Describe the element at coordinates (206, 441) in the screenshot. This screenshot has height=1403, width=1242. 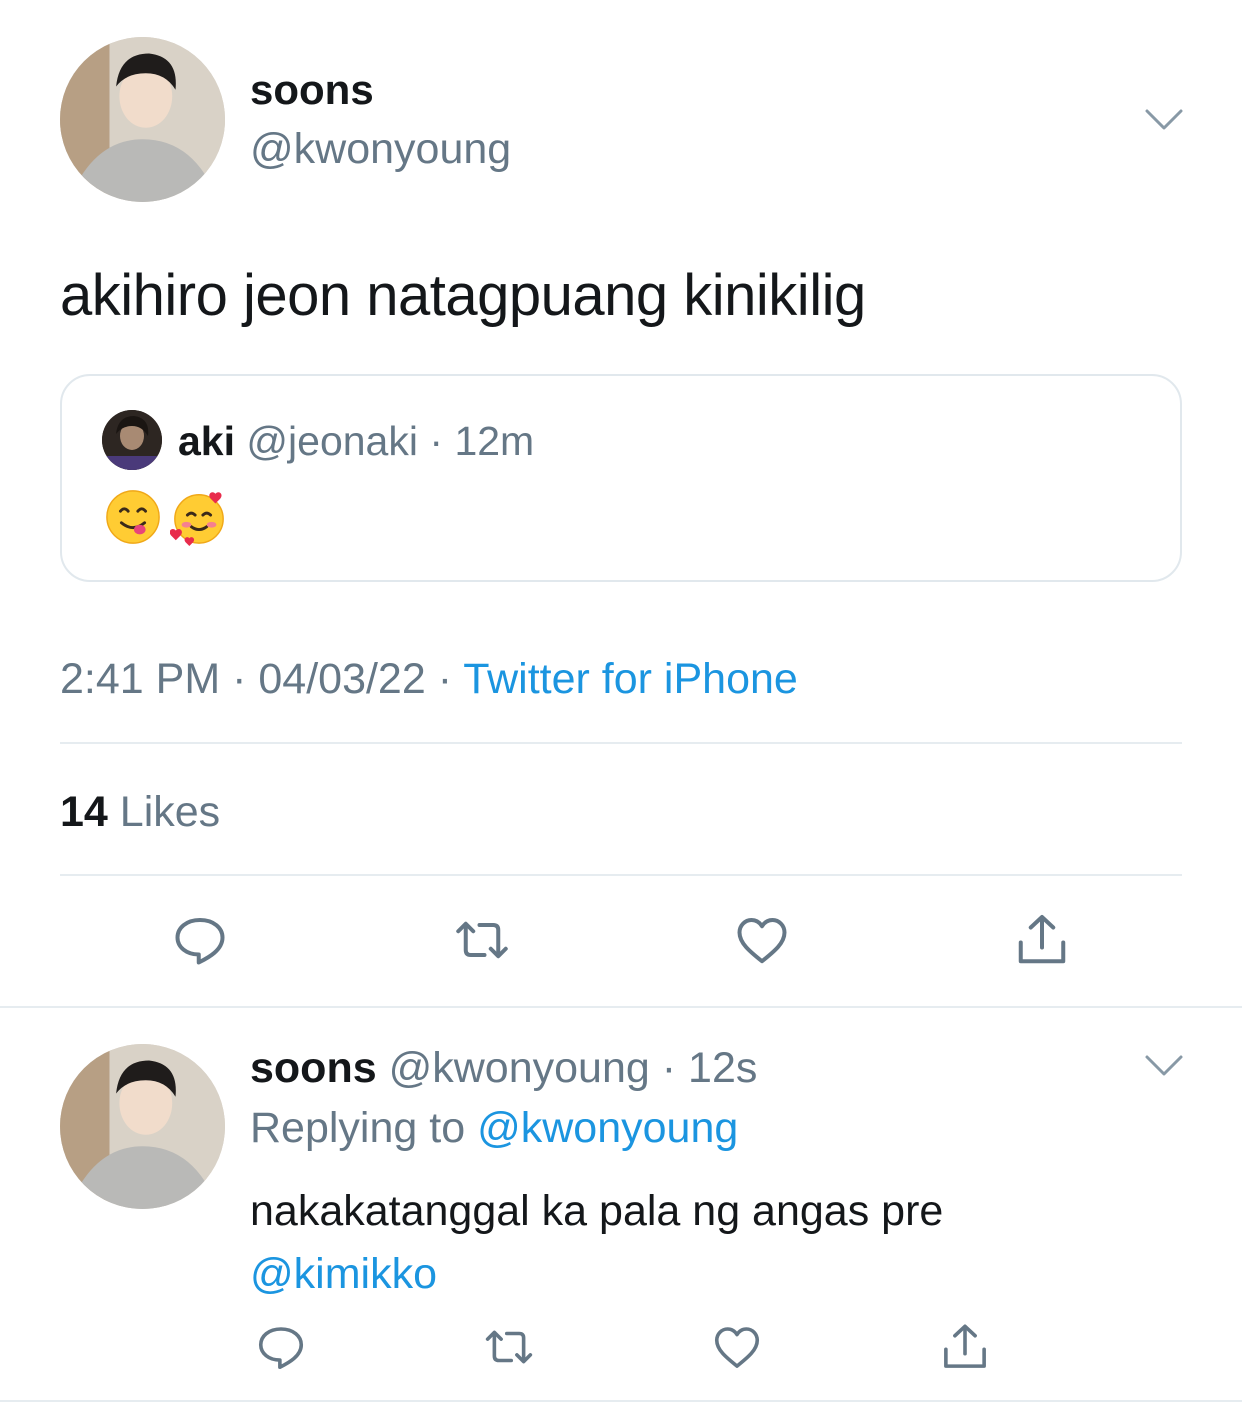
I see `quoted-author-name: aki` at that location.